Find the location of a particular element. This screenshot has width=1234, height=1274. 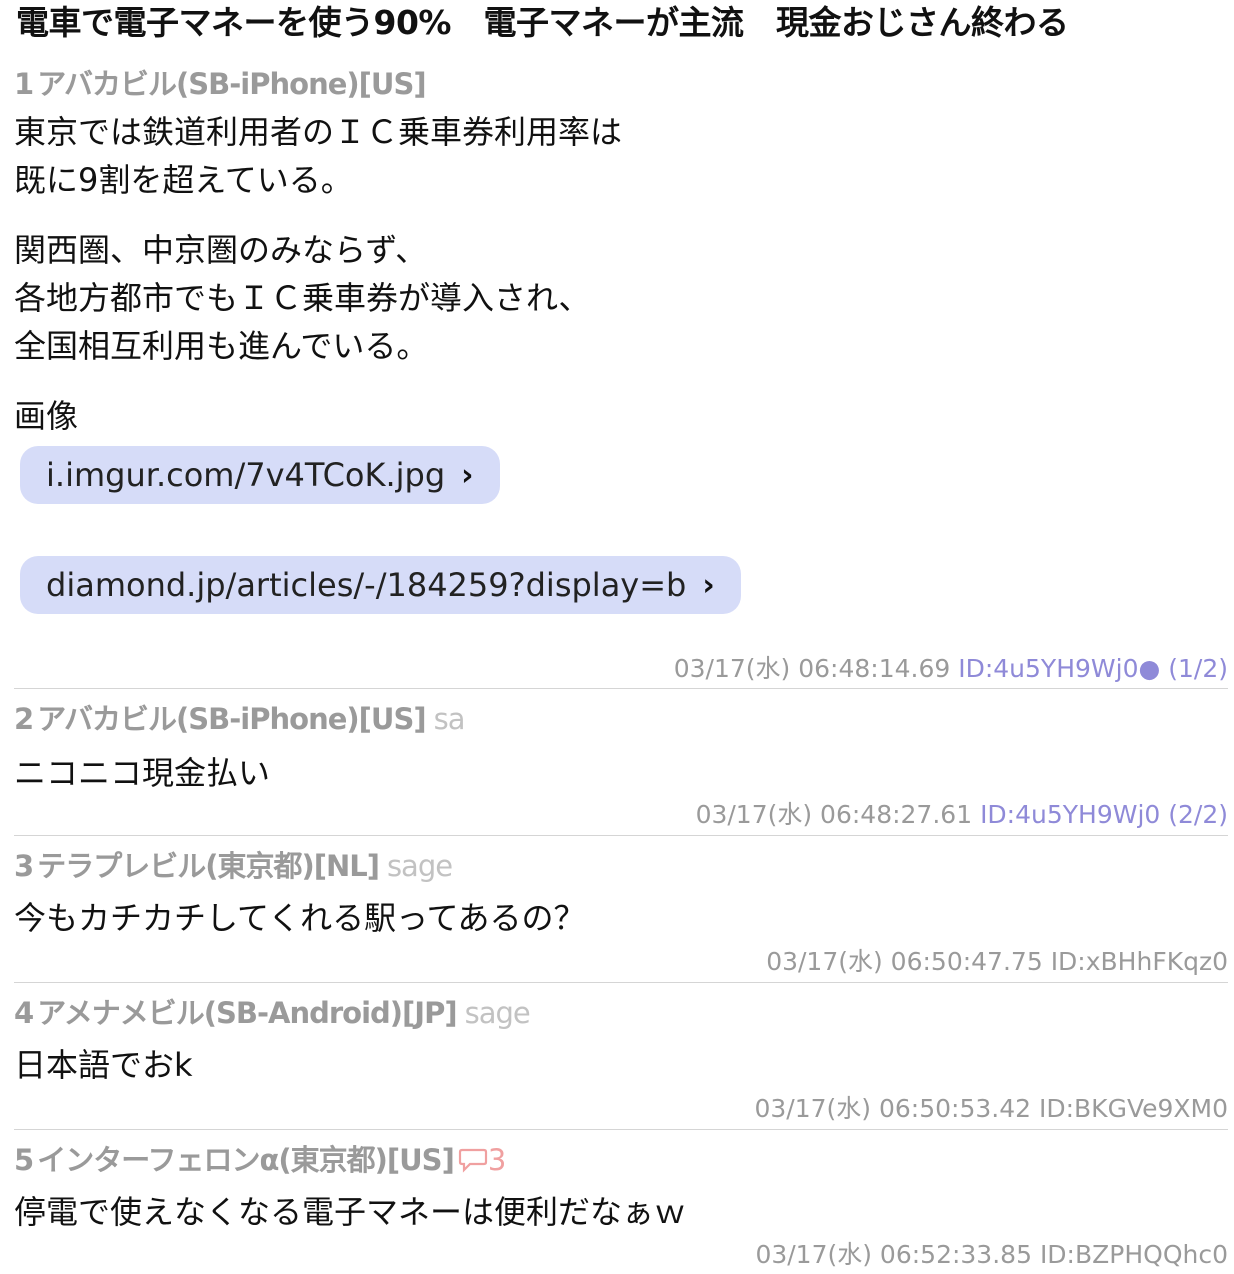

reply-count-number: 3 is located at coordinates (496, 1160).